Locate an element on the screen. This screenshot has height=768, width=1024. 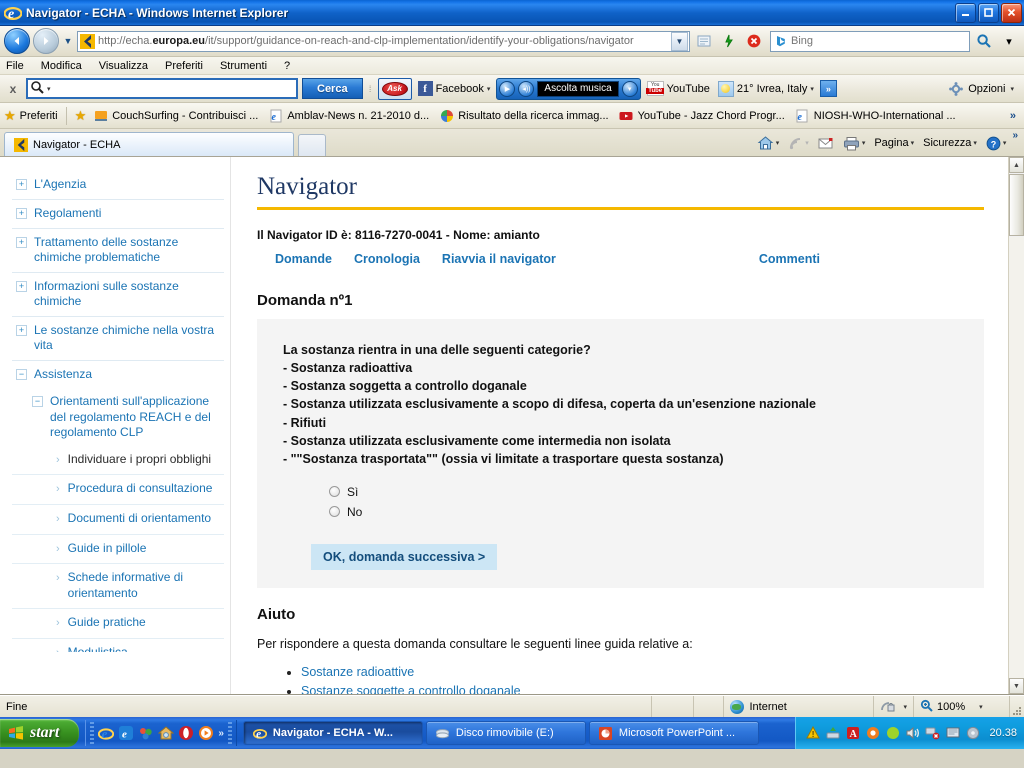
recent-pages-dropdown: ▼ is located at coordinates (68, 41).